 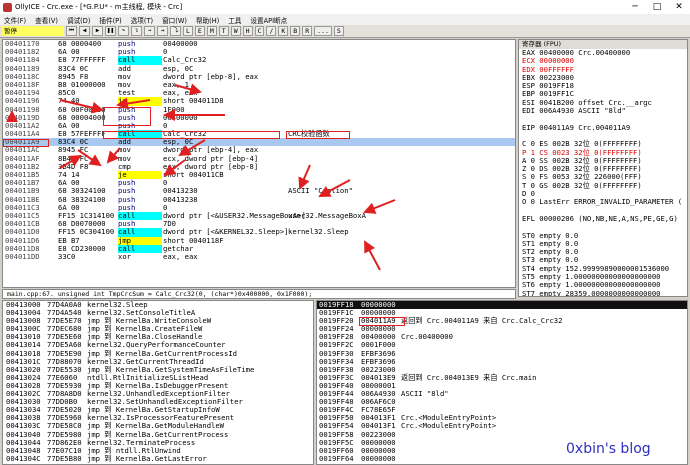 I want to click on disasm-hex: 33C0, so click(x=67, y=256).